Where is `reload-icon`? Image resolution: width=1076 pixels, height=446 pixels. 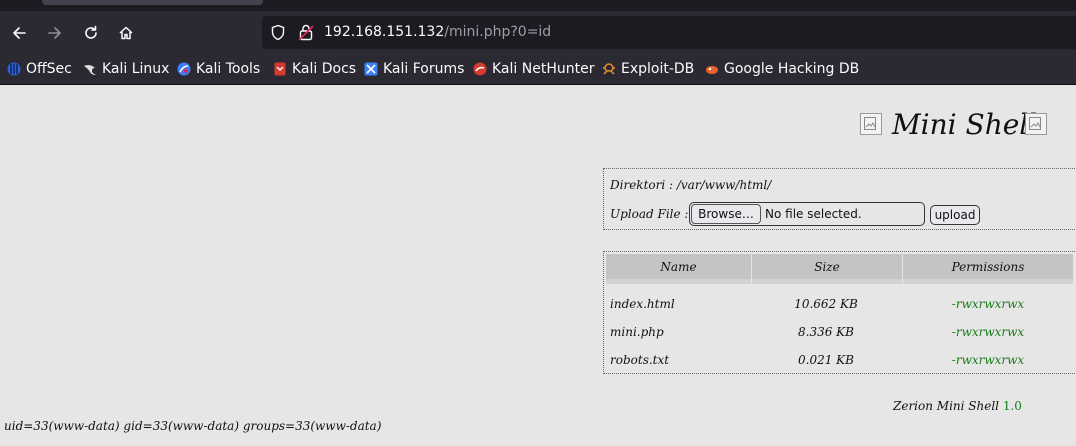
reload-icon is located at coordinates (91, 33).